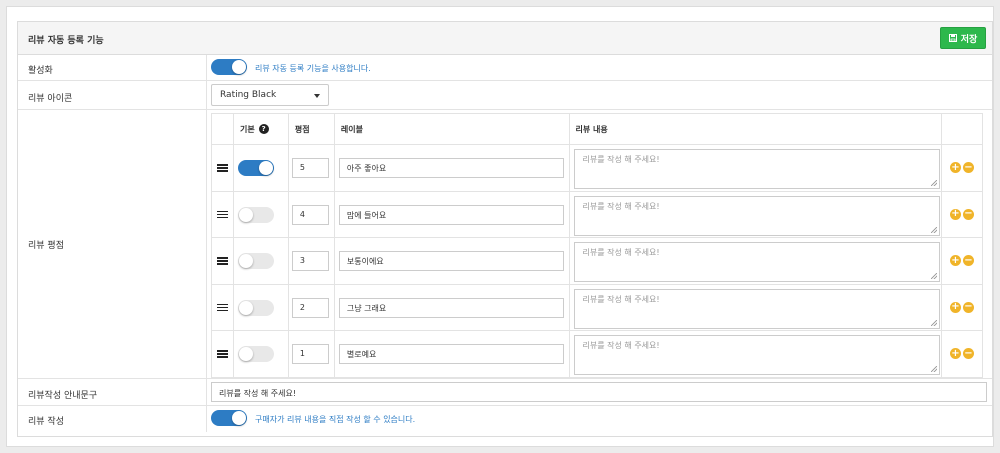 The height and width of the screenshot is (453, 1000). I want to click on score-input: 5, so click(310, 168).